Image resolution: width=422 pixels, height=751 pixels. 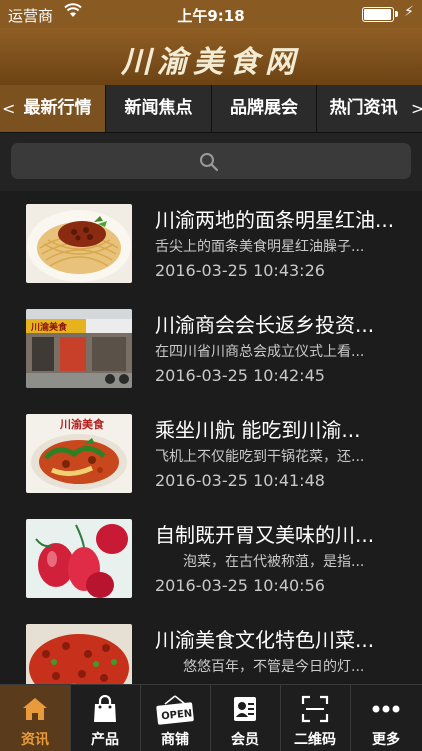 I want to click on nav-item-news: 资讯, so click(x=35, y=718).